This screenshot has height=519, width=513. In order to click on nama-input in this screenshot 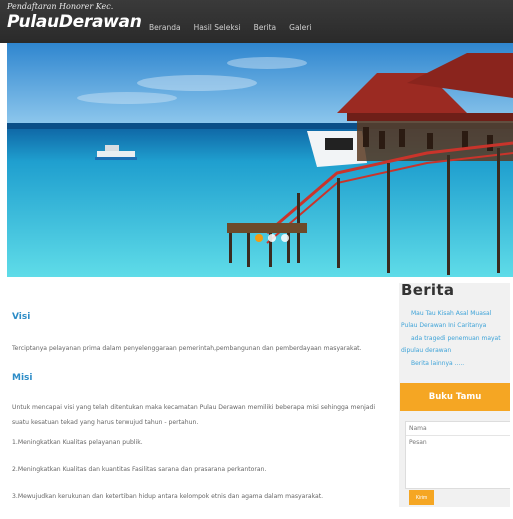, I will do `click(458, 429)`.